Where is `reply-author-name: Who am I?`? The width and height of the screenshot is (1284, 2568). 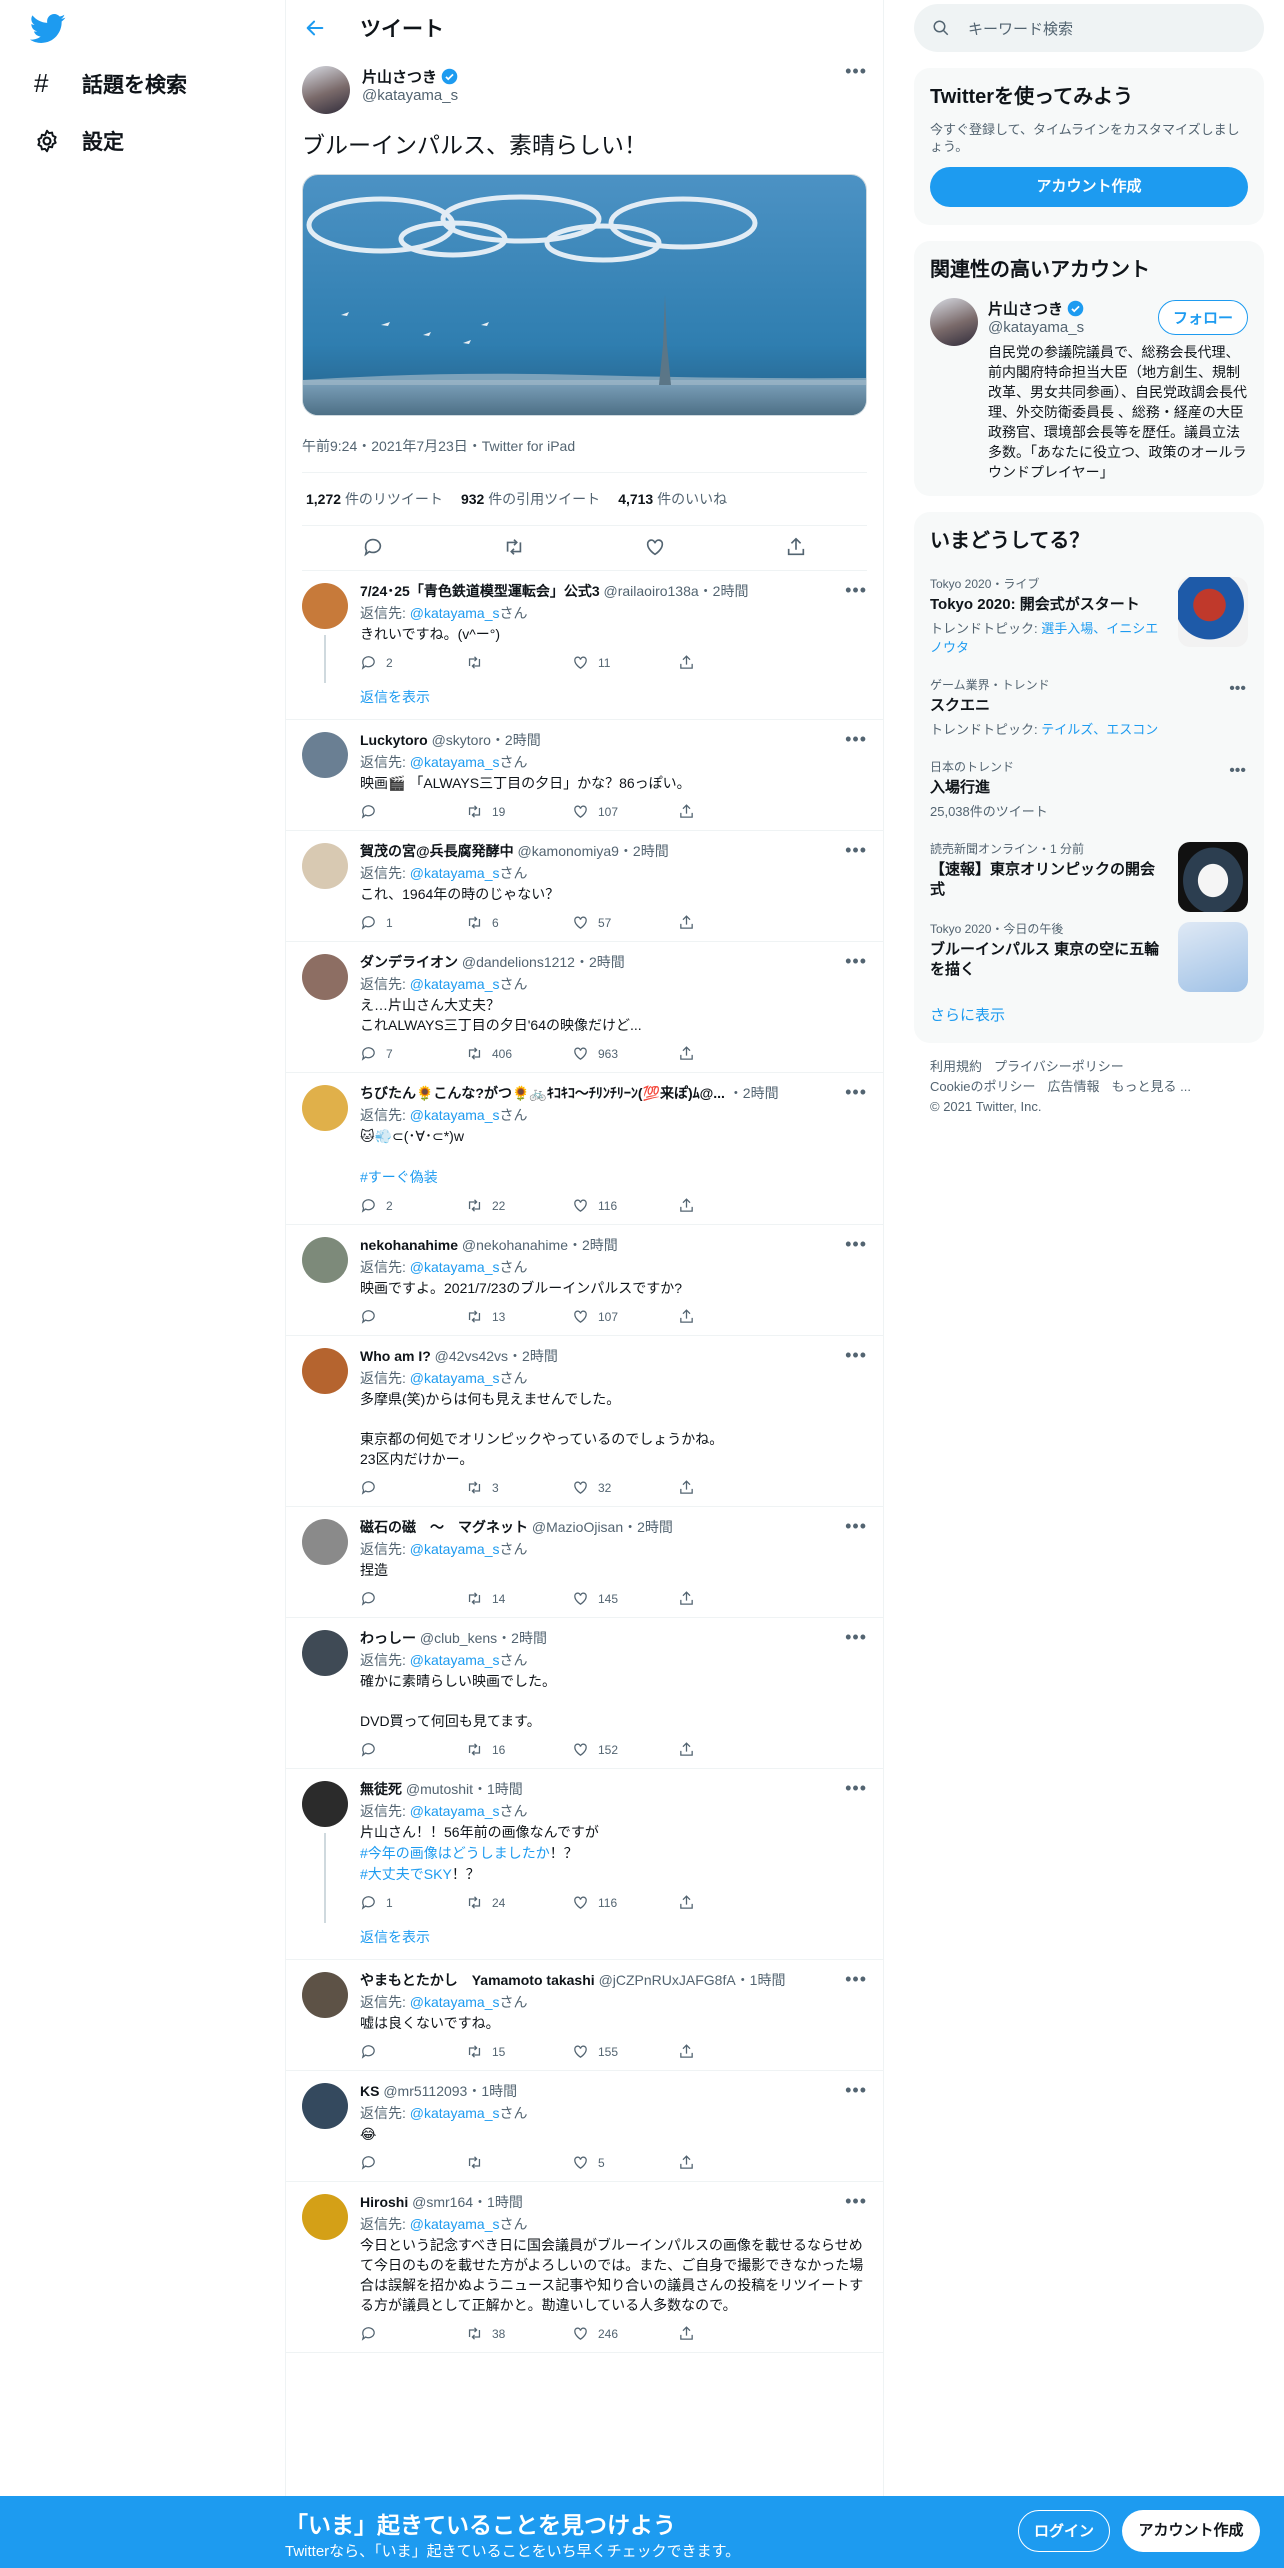
reply-author-name: Who am I? is located at coordinates (395, 1356).